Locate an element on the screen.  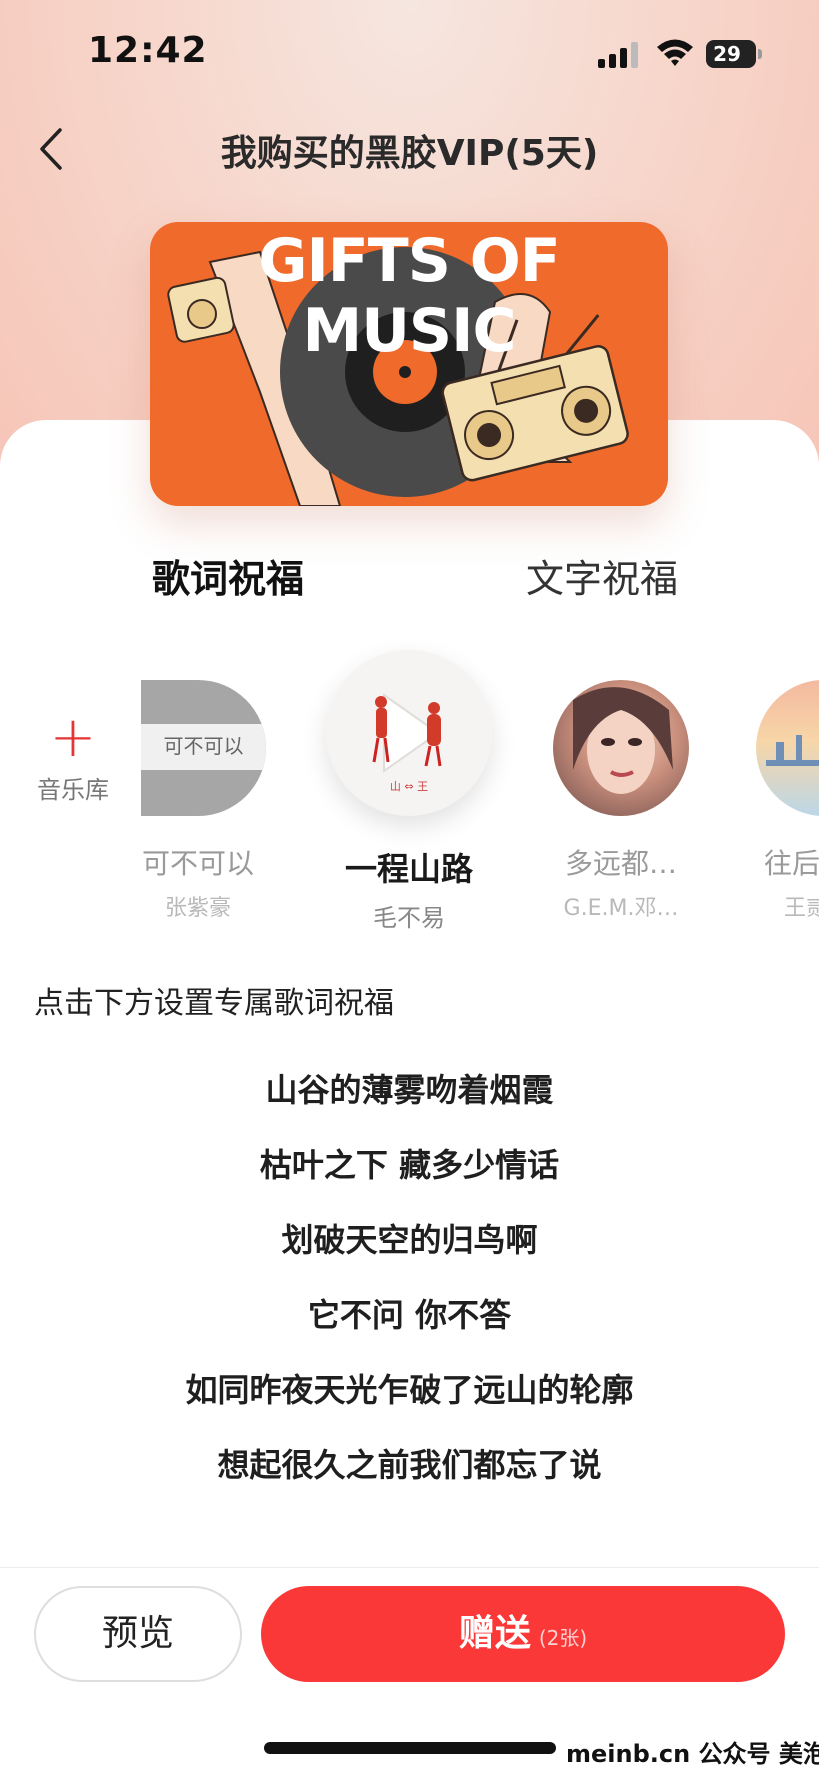
battery-cap is located at coordinates (760, 54).